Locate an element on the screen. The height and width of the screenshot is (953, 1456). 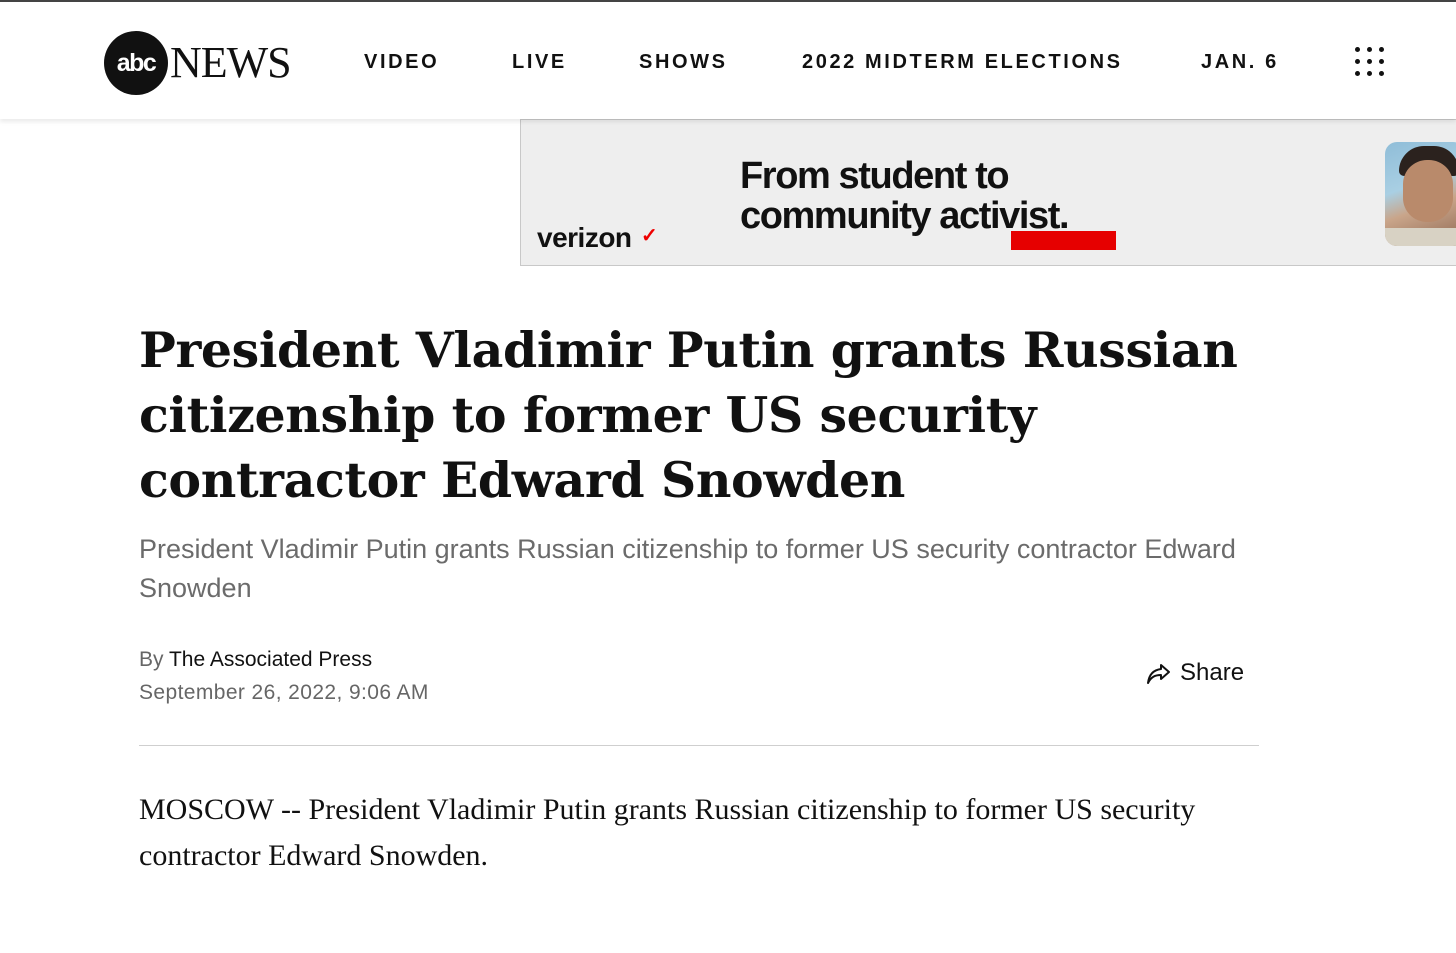
article-divider is located at coordinates (699, 745).